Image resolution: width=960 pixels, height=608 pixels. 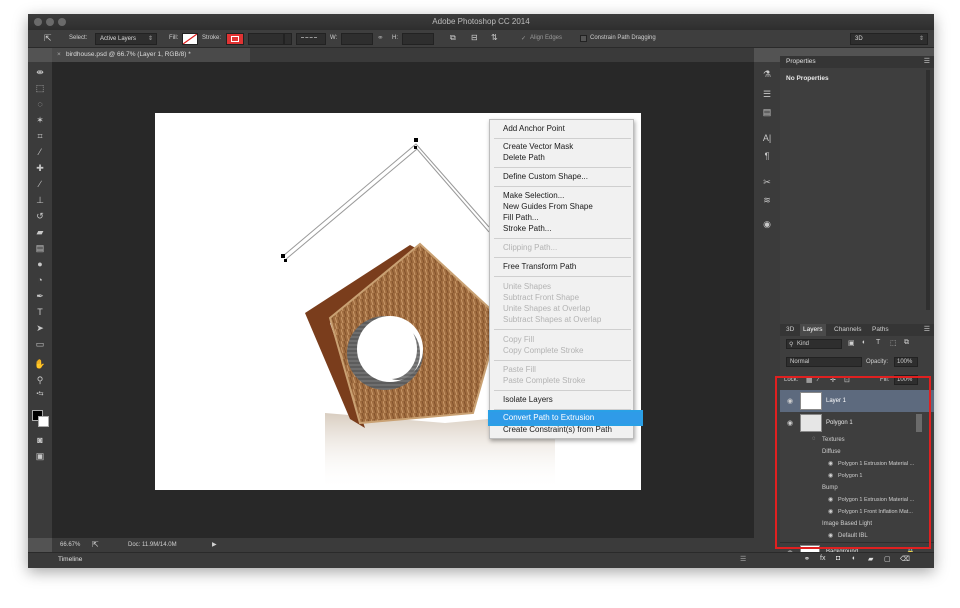 What do you see at coordinates (334, 38) in the screenshot?
I see `width-label: W:` at bounding box center [334, 38].